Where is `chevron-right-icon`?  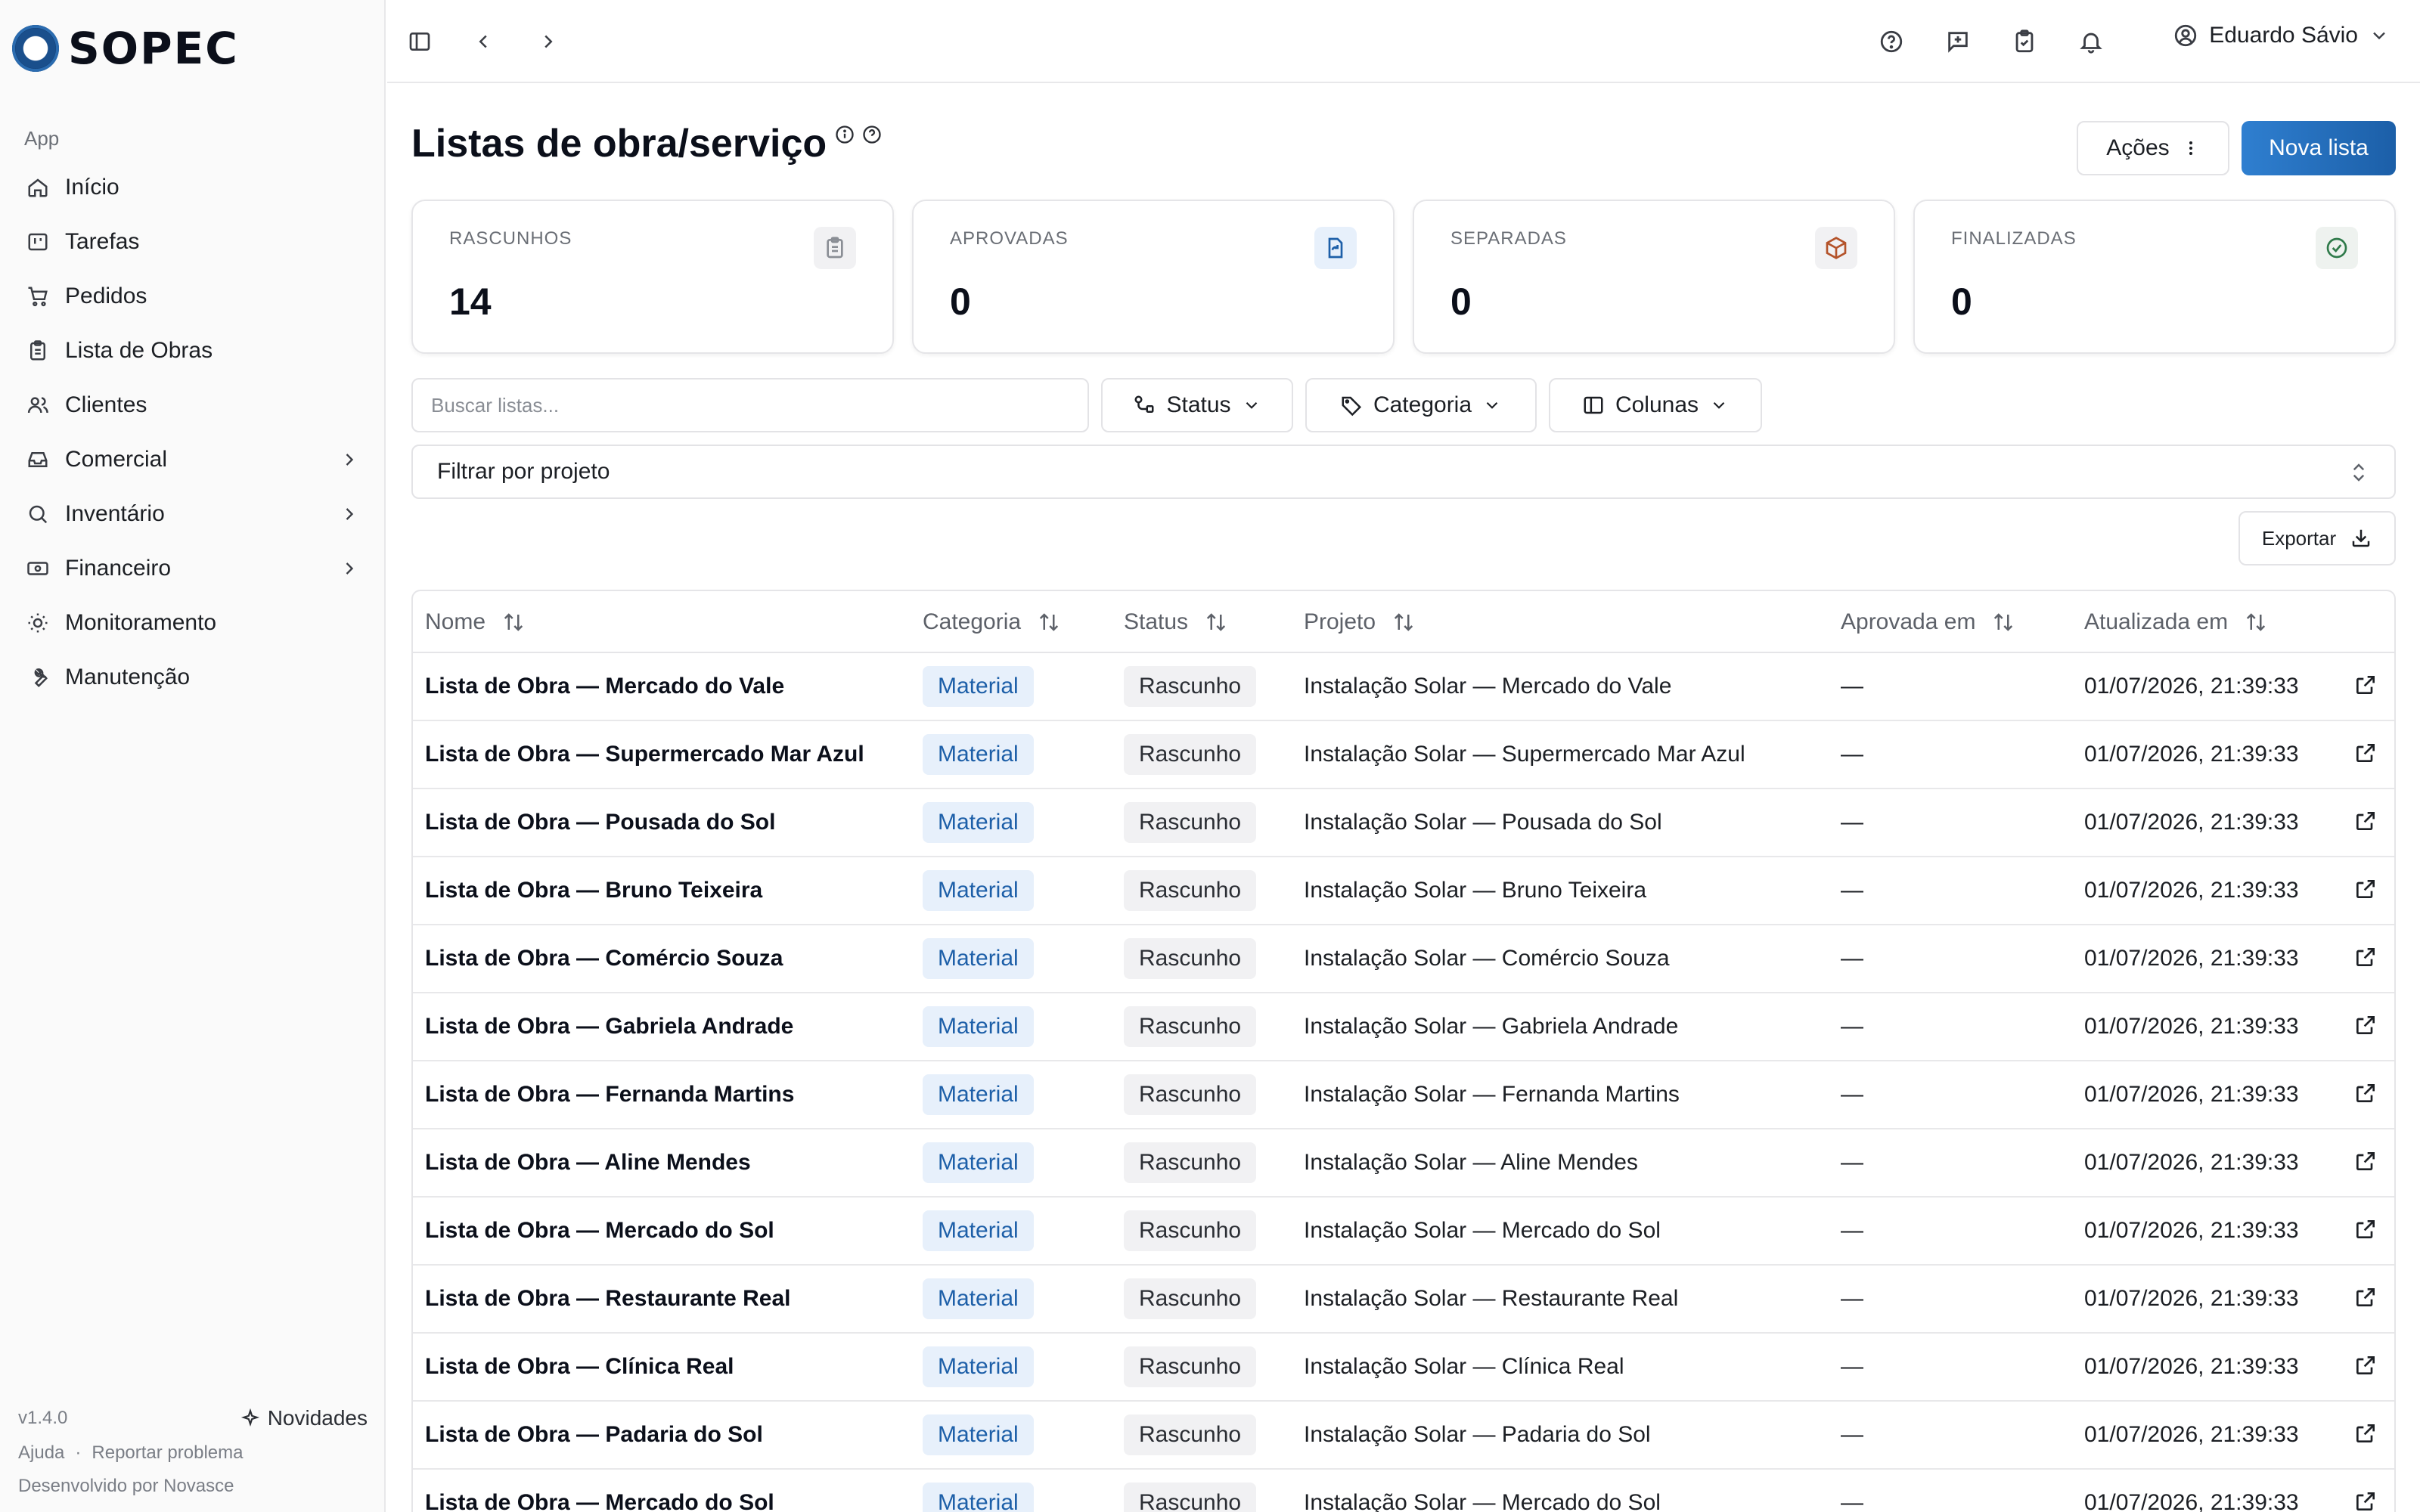 chevron-right-icon is located at coordinates (350, 460).